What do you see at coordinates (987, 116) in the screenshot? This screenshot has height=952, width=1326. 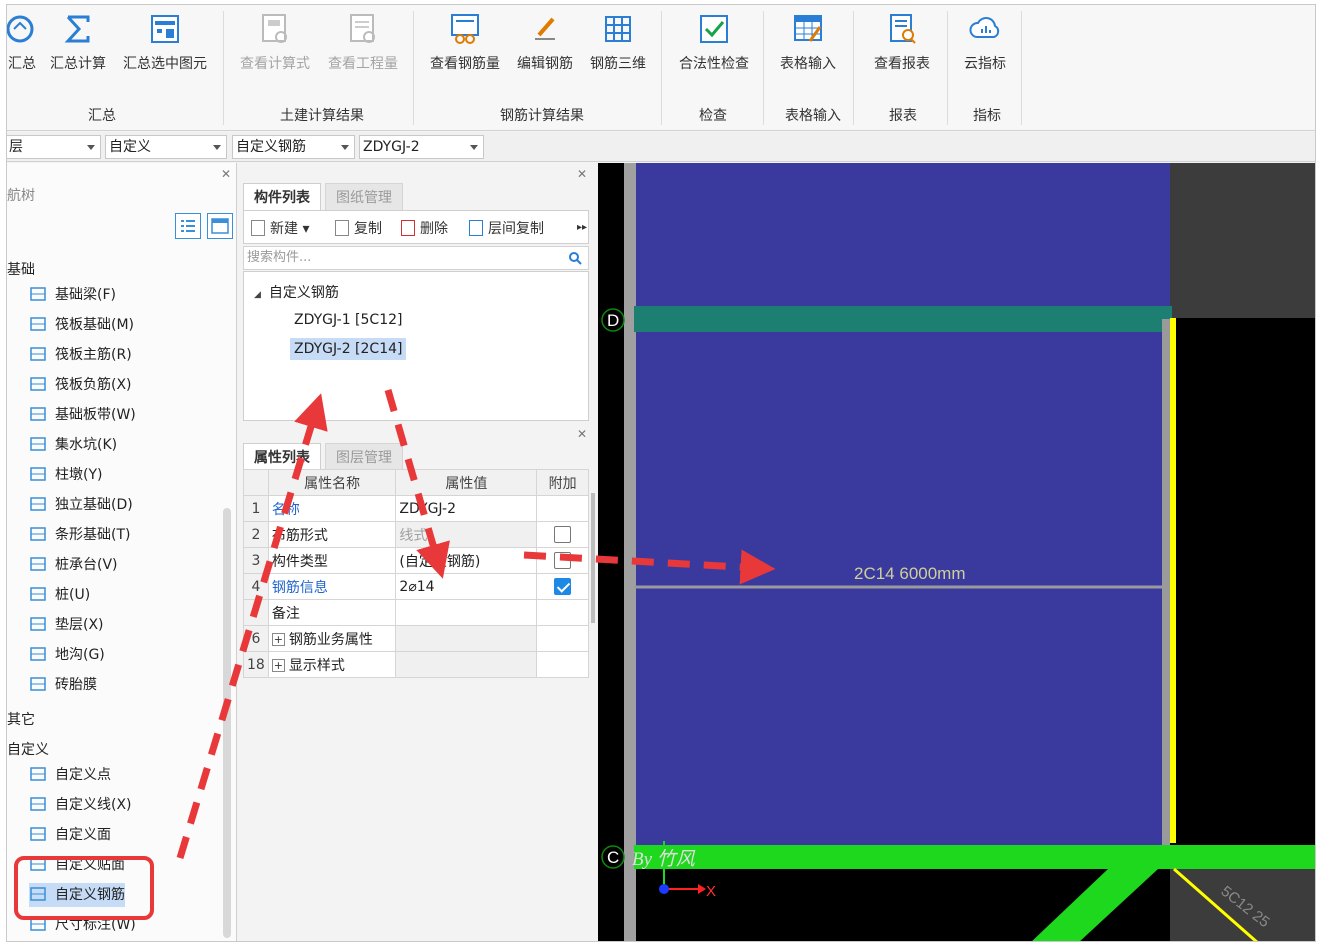 I see `group-index-label: 指标` at bounding box center [987, 116].